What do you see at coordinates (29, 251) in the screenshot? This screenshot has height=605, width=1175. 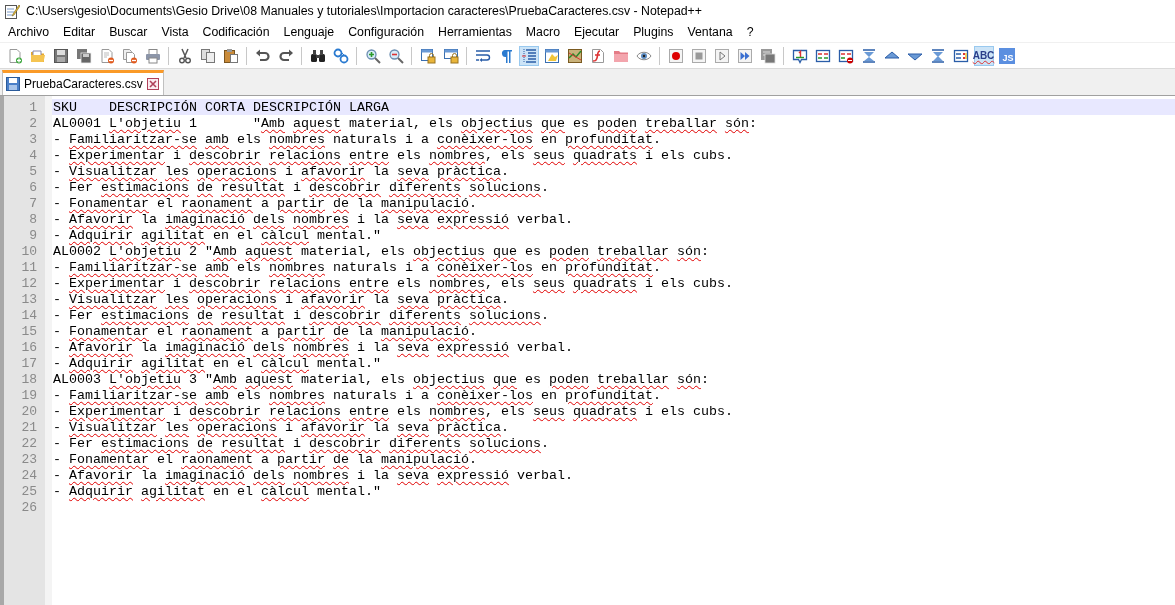 I see `line-number: 10` at bounding box center [29, 251].